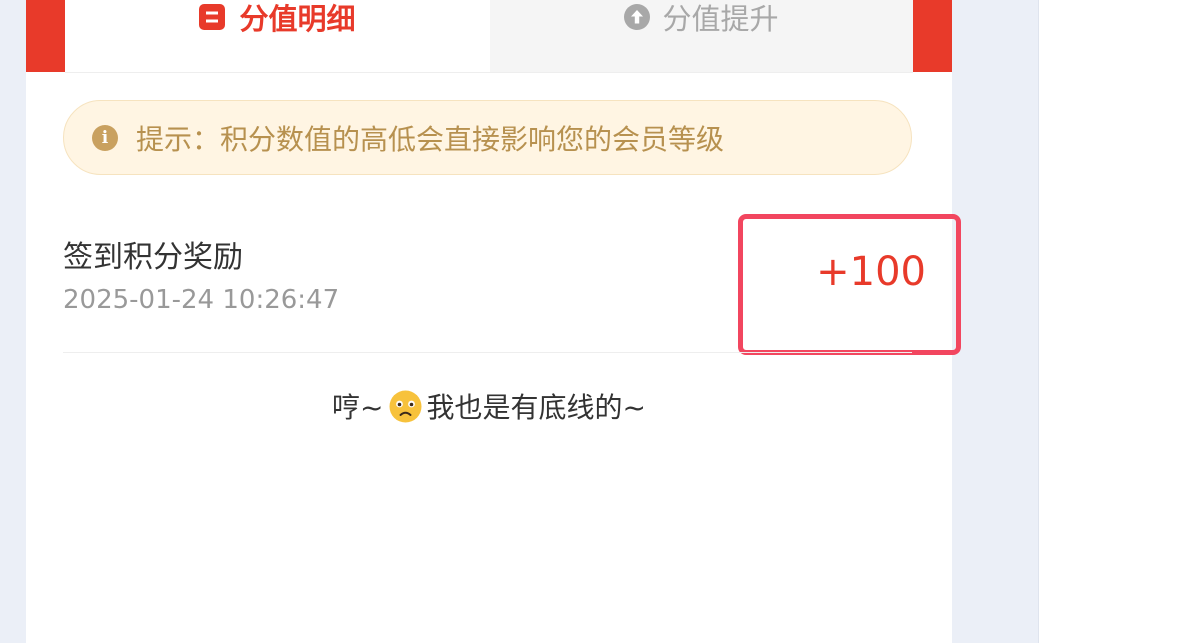 The width and height of the screenshot is (1185, 643). What do you see at coordinates (105, 137) in the screenshot?
I see `info-icon: i` at bounding box center [105, 137].